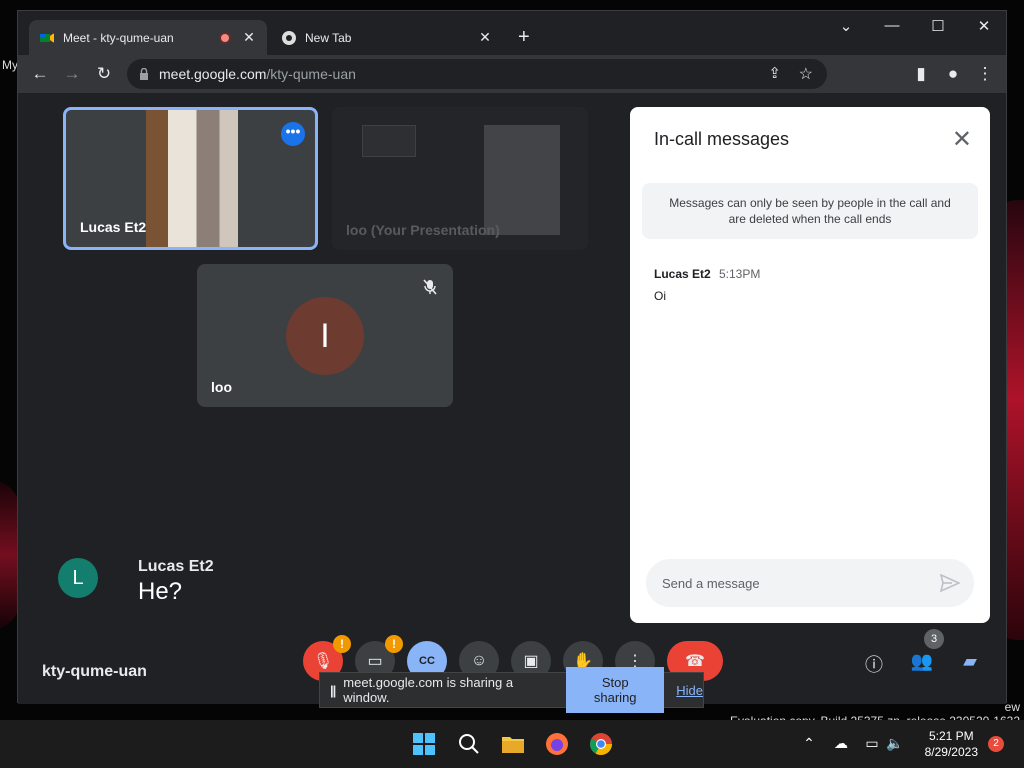 This screenshot has width=1024, height=768. I want to click on back-icon: ←, so click(40, 74).